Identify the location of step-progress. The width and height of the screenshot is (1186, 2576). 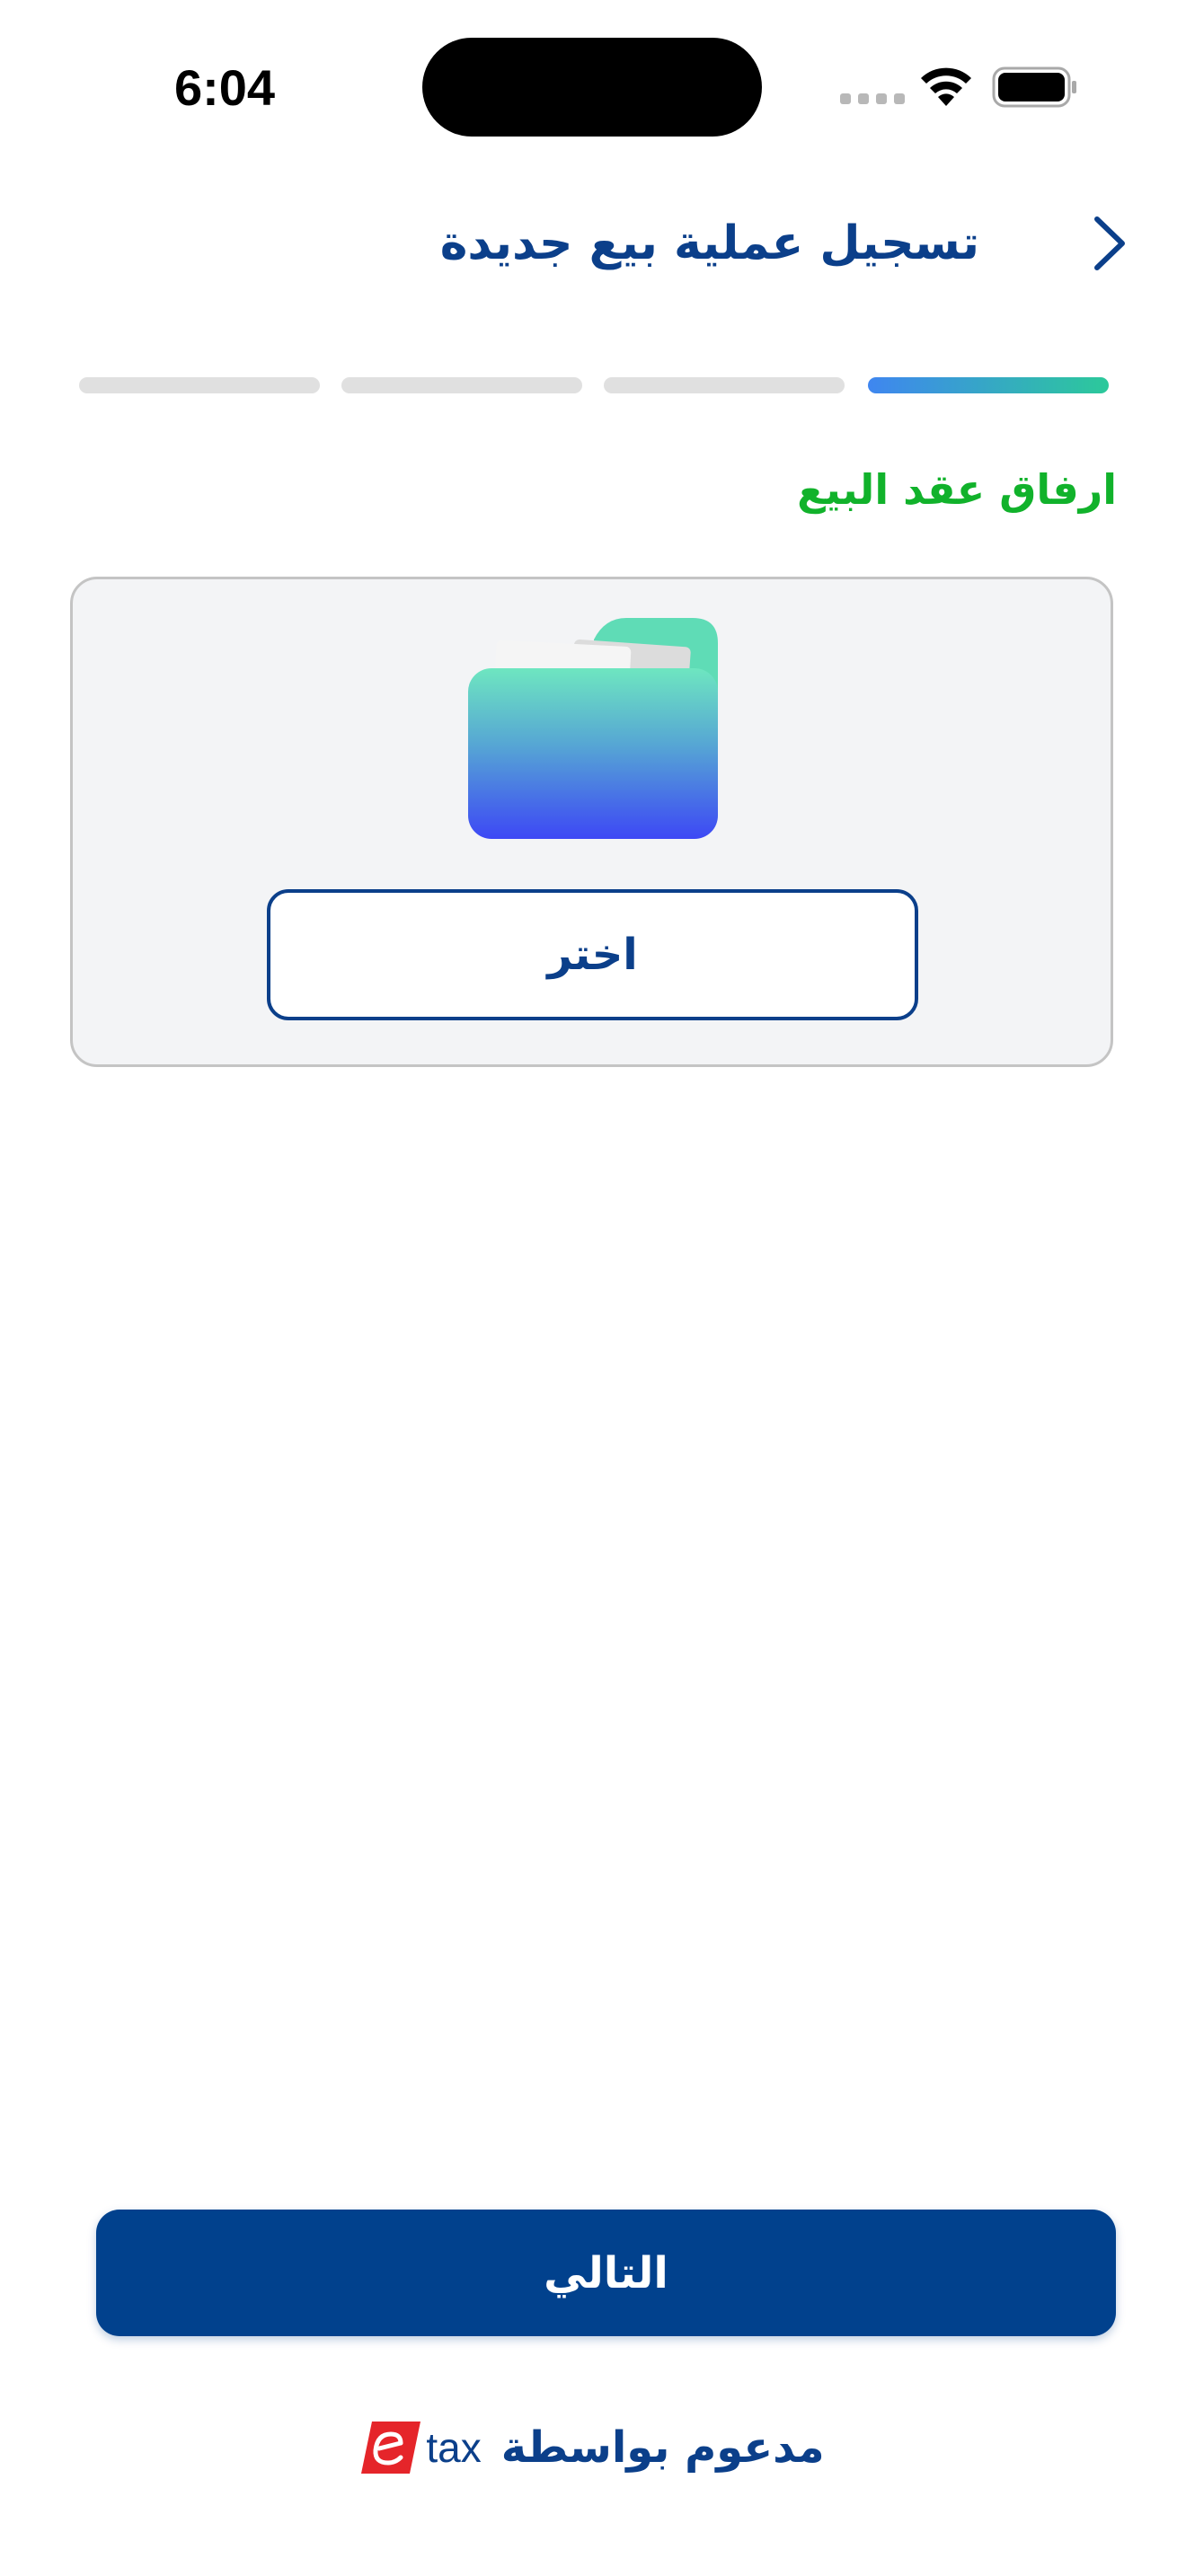
(594, 385).